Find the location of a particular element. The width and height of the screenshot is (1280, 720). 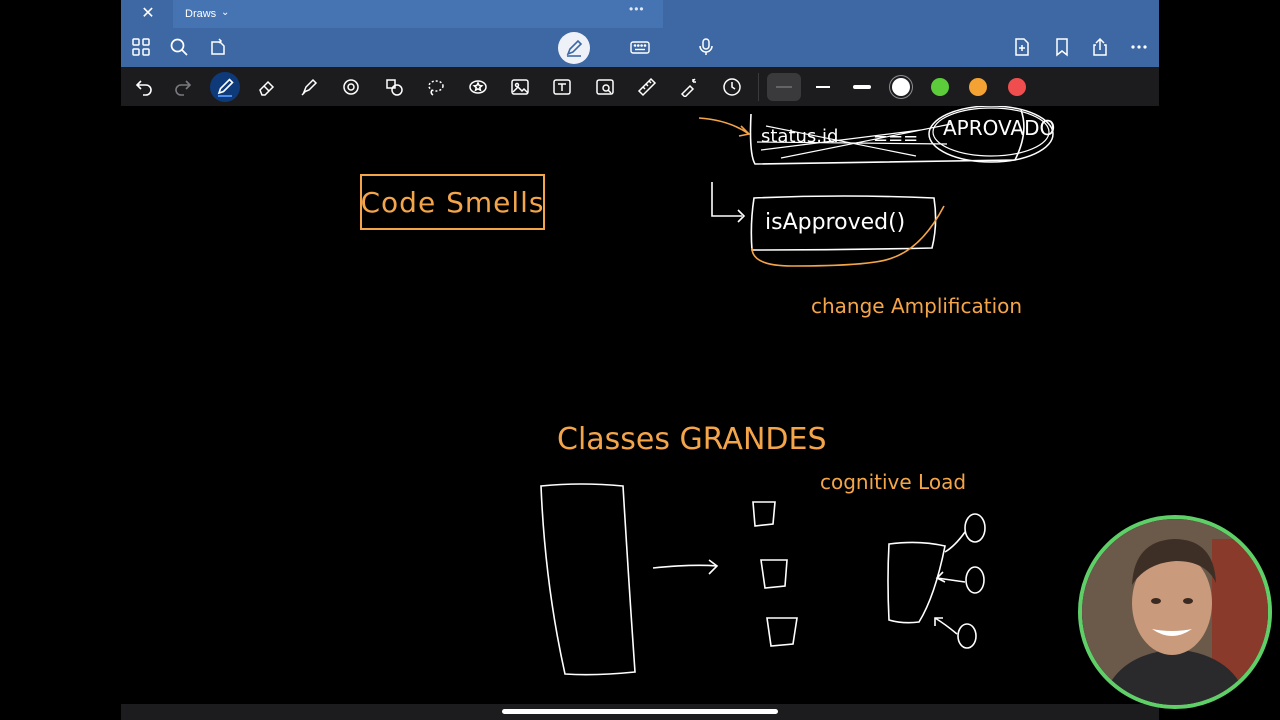

tool-bar is located at coordinates (640, 86).